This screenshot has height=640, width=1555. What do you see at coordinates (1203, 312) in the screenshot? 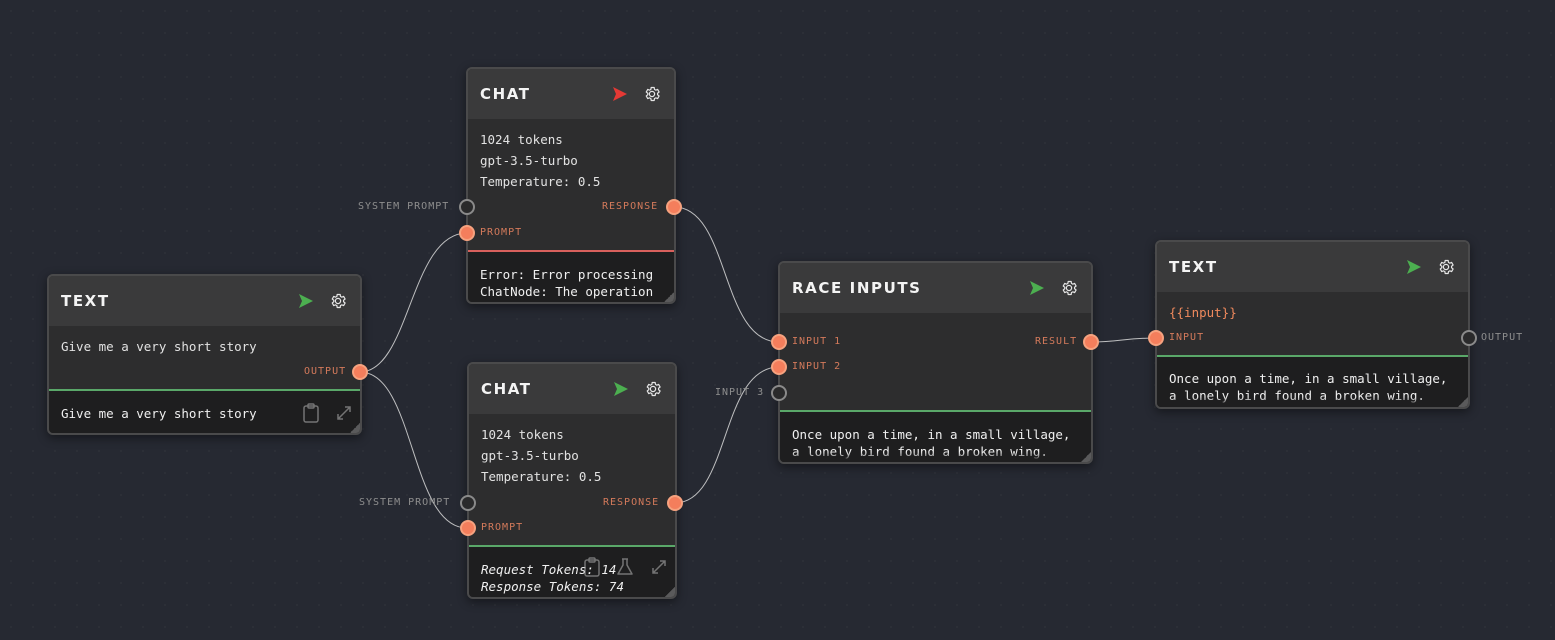
I see `template-text: {{input}}` at bounding box center [1203, 312].